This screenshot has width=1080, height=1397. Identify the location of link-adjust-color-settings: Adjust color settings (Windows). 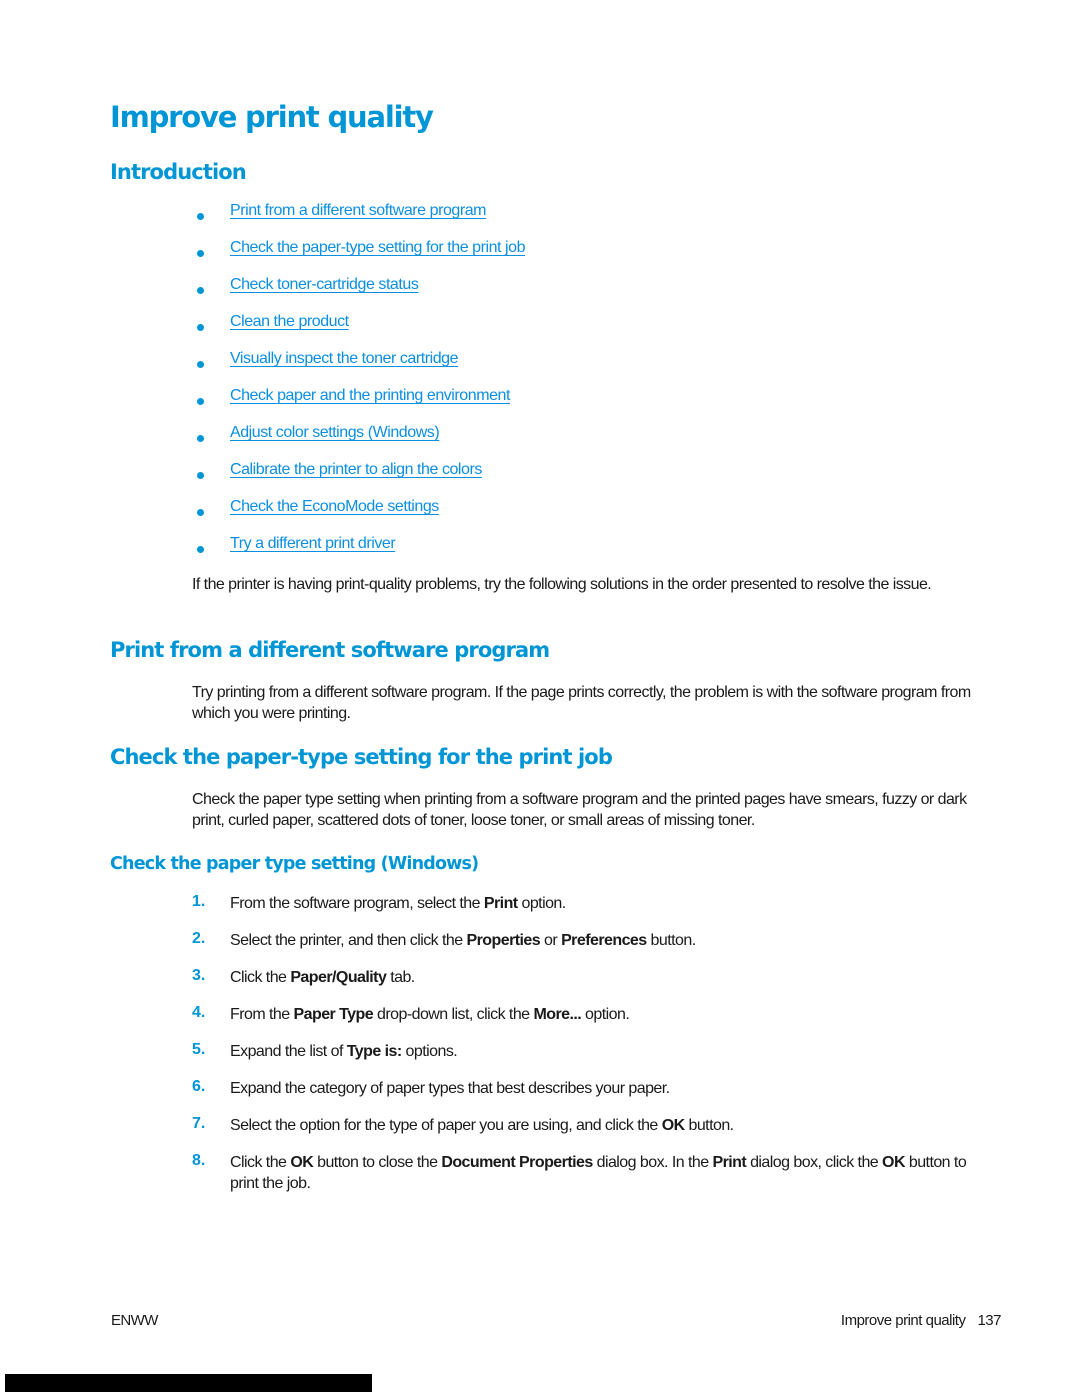
(335, 433).